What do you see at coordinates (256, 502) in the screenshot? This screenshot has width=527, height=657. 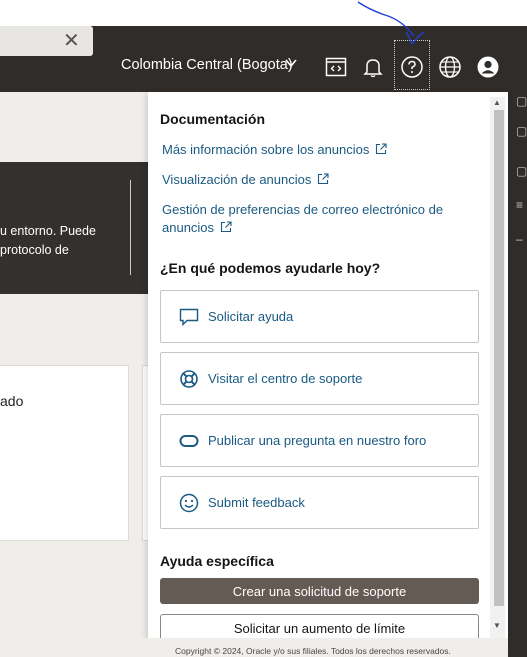 I see `help-card-label: Submit feedback` at bounding box center [256, 502].